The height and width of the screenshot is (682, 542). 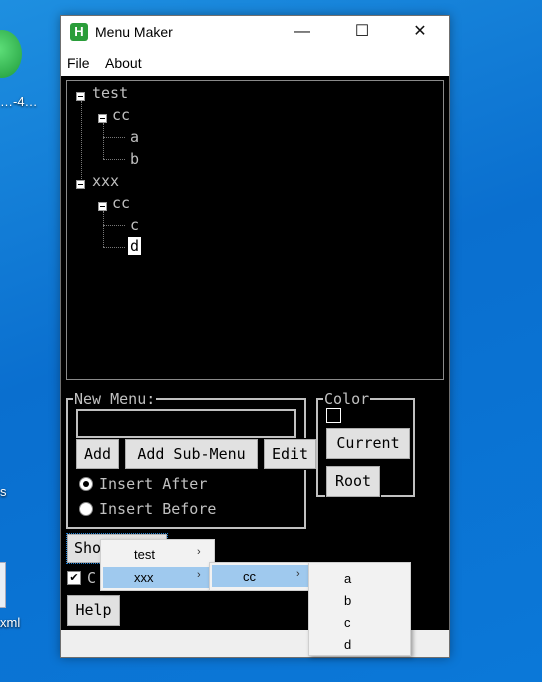 I want to click on add-sub-menu-label: Add Sub-Menu, so click(x=191, y=454).